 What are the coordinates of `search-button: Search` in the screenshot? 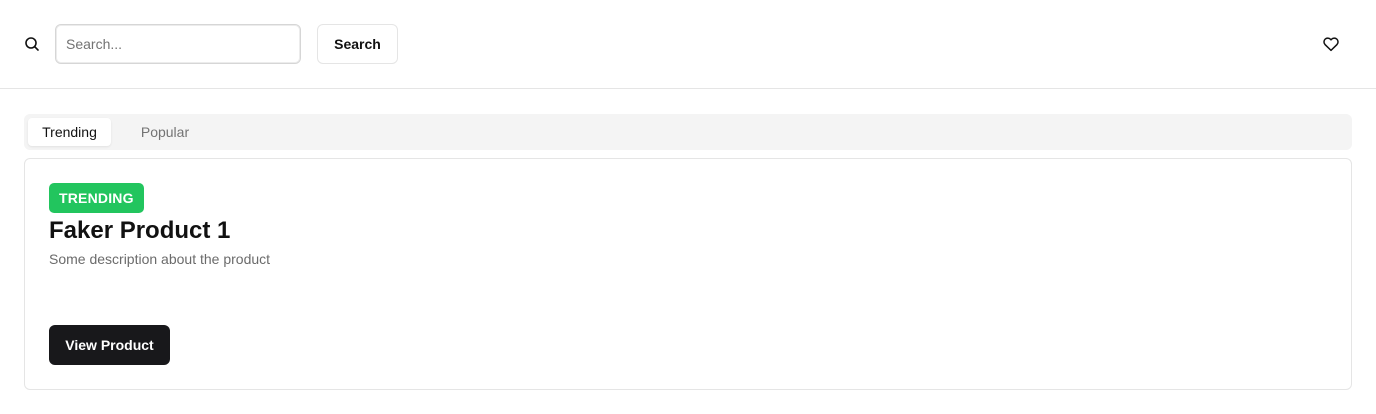 It's located at (357, 44).